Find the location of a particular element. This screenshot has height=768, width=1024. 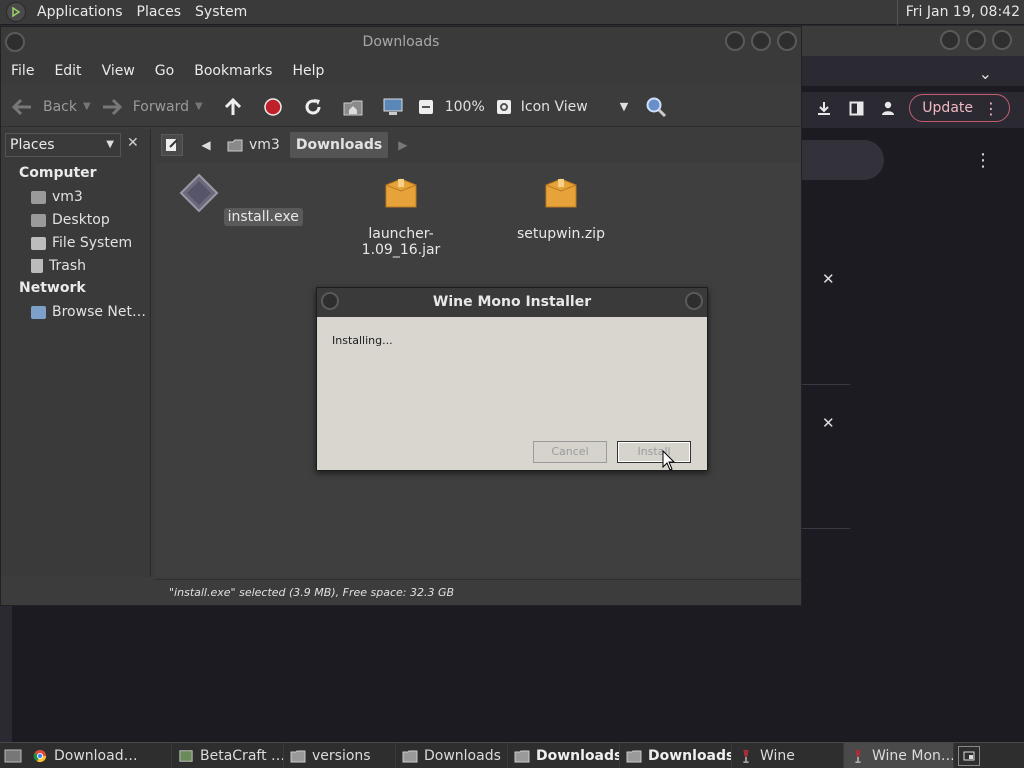

file-item: install.exe is located at coordinates (241, 199).